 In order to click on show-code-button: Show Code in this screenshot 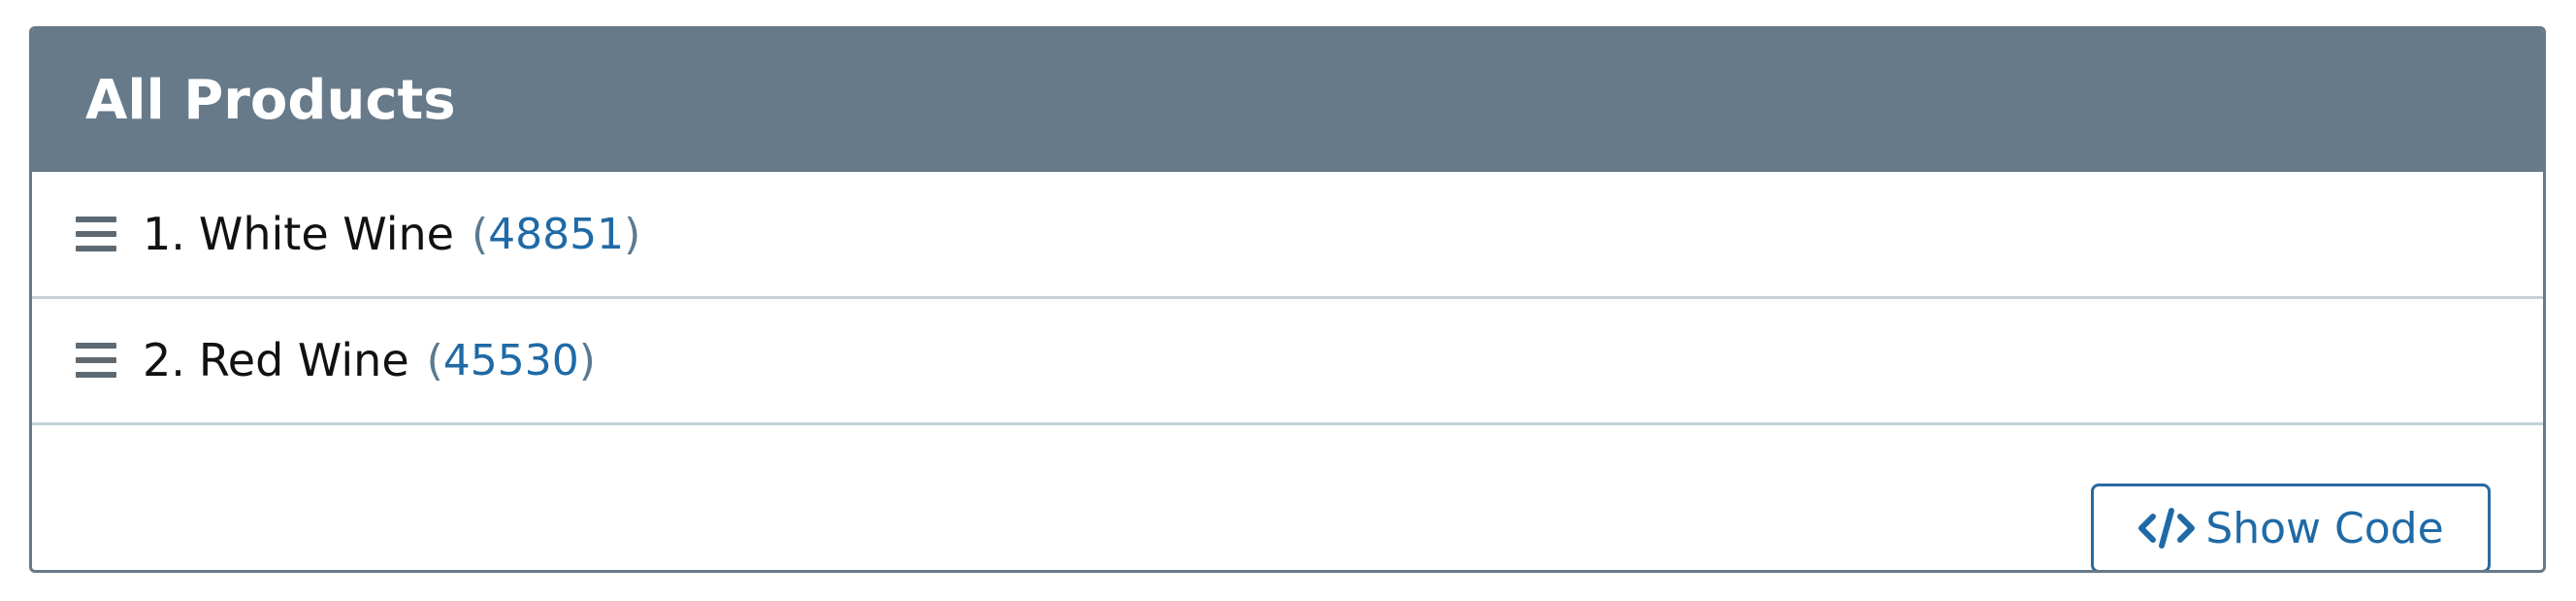, I will do `click(2291, 527)`.